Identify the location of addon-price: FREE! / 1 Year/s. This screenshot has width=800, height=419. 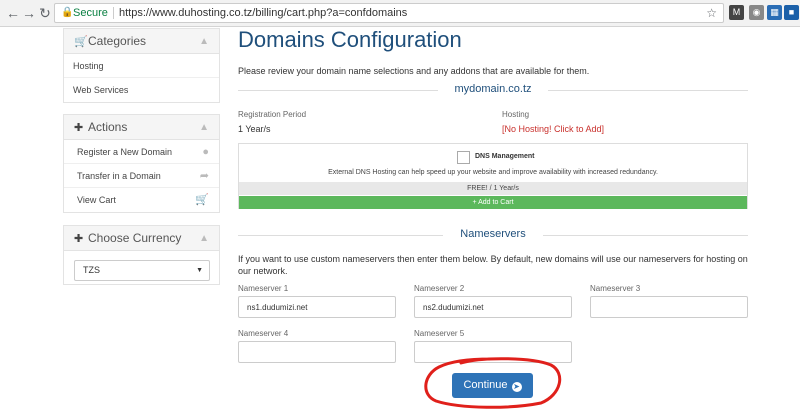
(493, 188).